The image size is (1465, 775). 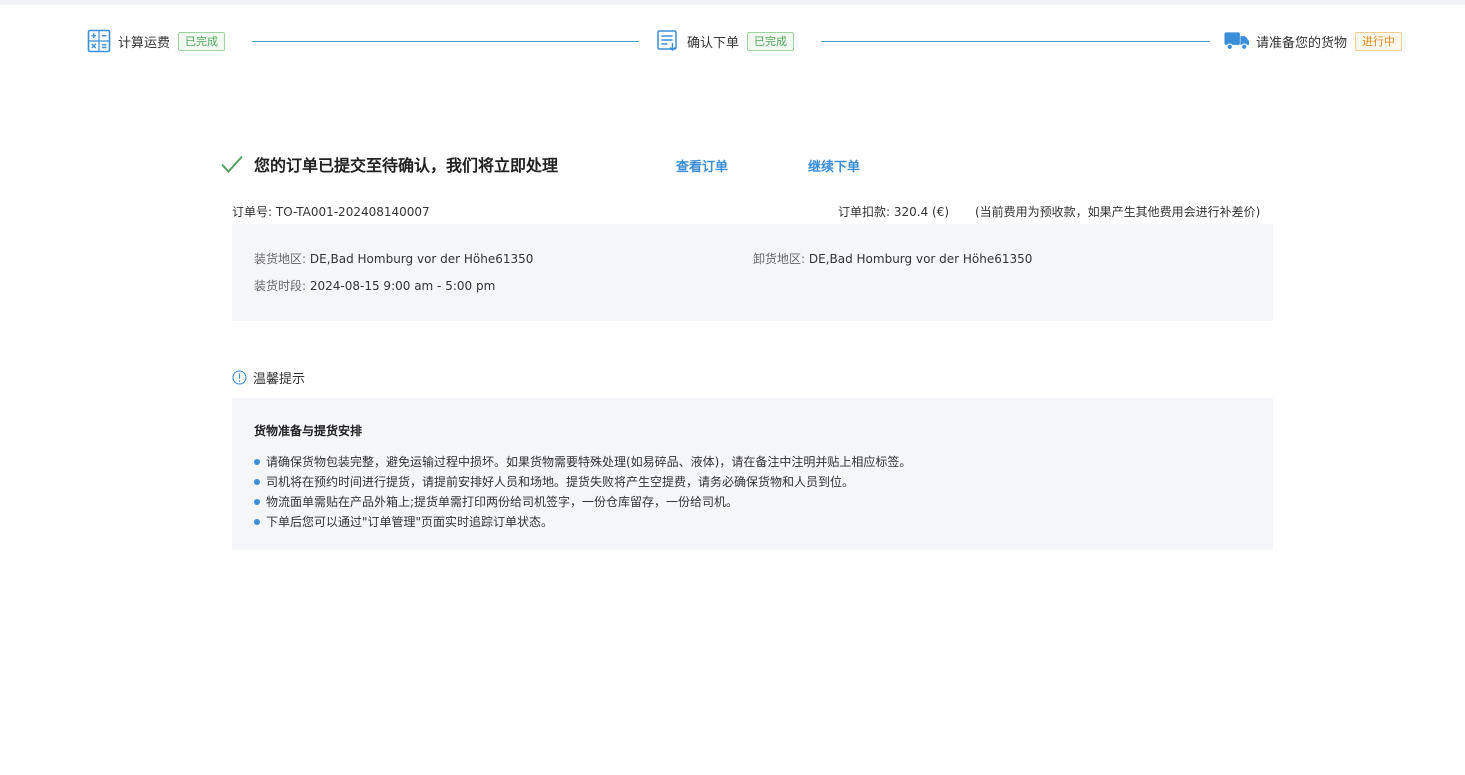 What do you see at coordinates (402, 286) in the screenshot?
I see `loading-time-value: 2024-08-15 9:00 am - 5:00 pm` at bounding box center [402, 286].